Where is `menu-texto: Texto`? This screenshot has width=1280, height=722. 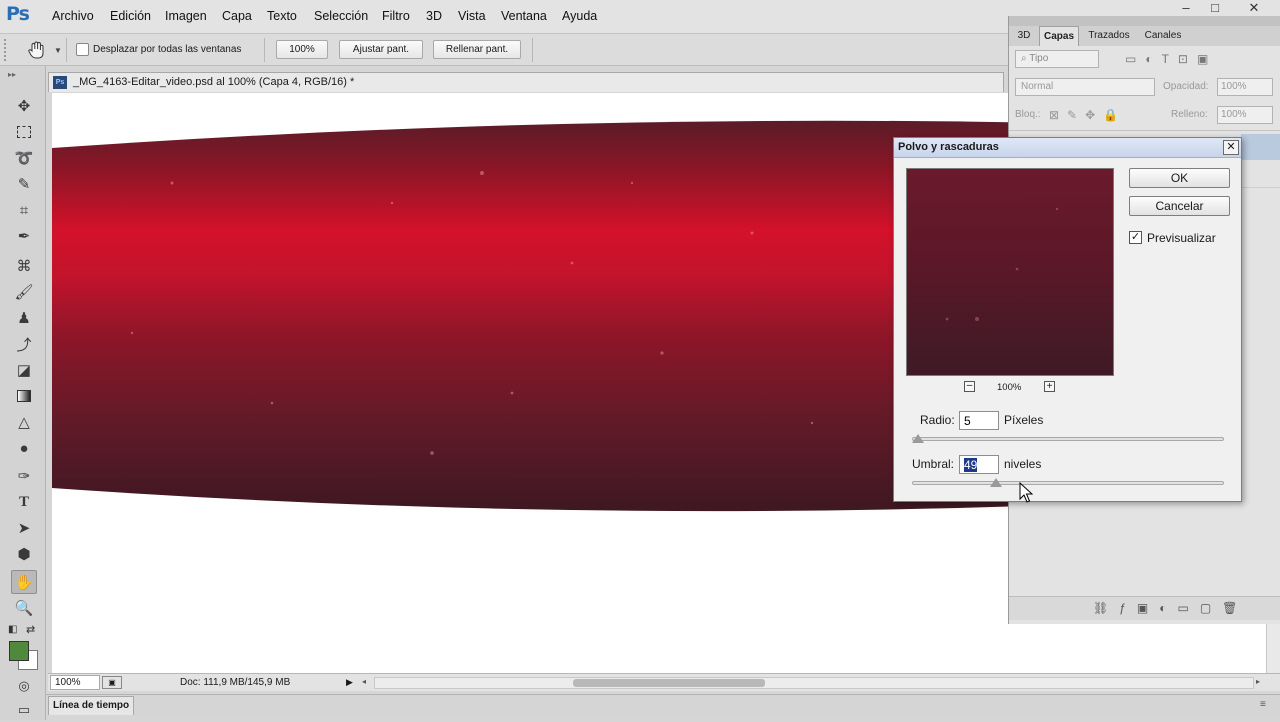 menu-texto: Texto is located at coordinates (282, 16).